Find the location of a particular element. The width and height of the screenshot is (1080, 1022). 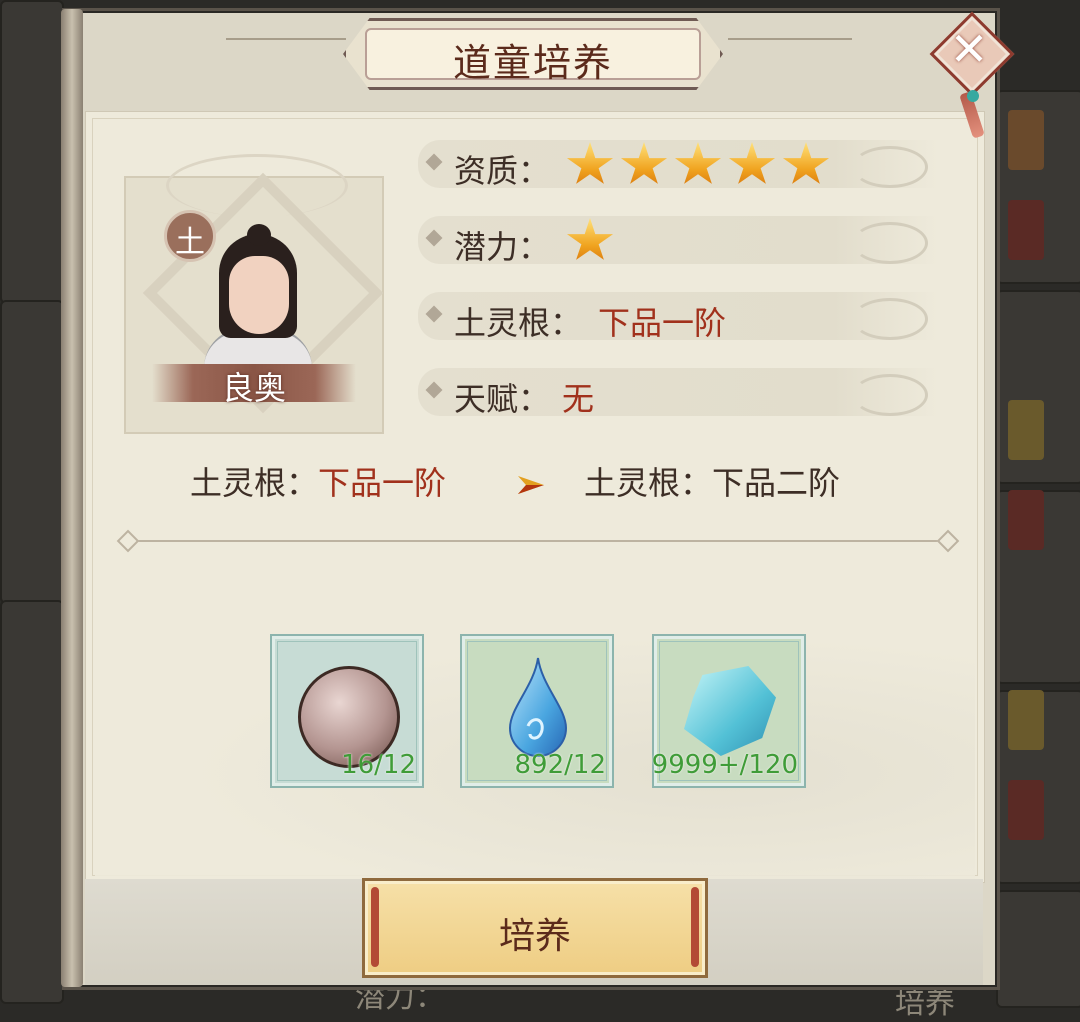

character-topknot is located at coordinates (259, 235).